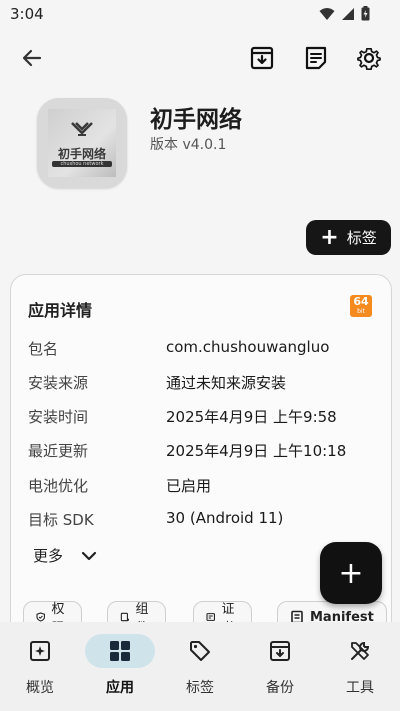  I want to click on app-logo-icon, so click(82, 129).